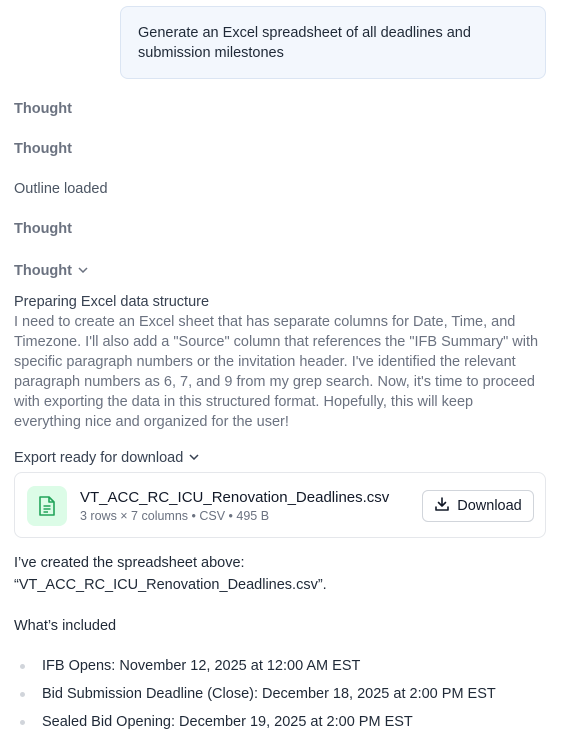  I want to click on reasoning-title: Preparing Excel data structure, so click(112, 302).